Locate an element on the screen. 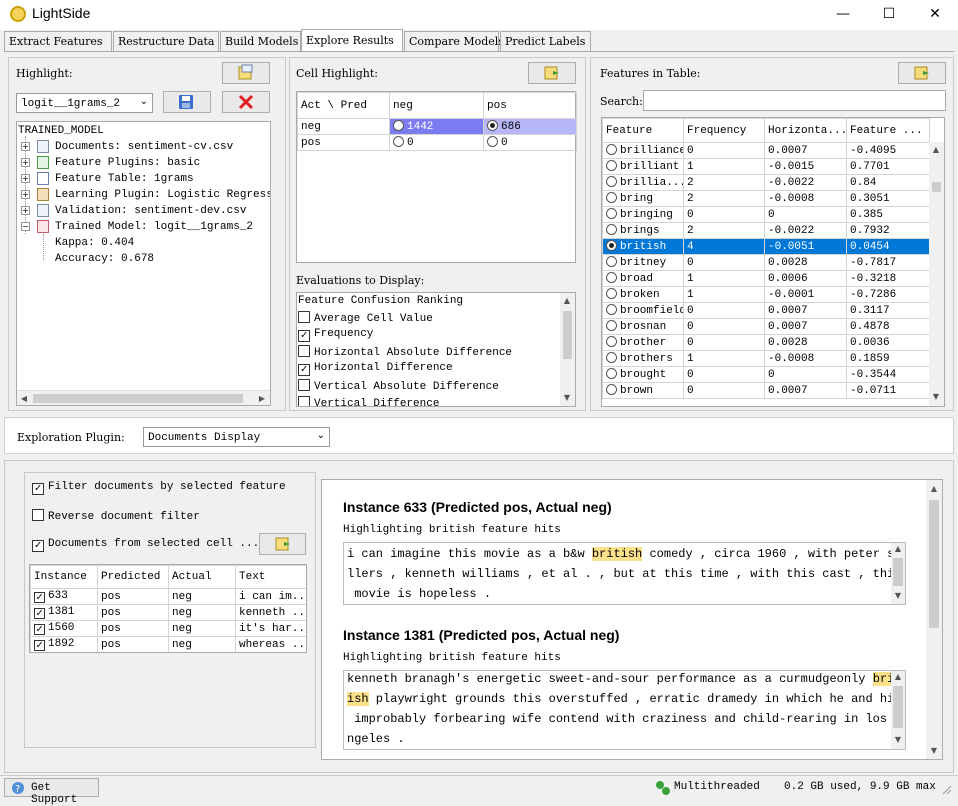 Image resolution: width=958 pixels, height=806 pixels. tree-validation: Validation: sentiment-dev.csv is located at coordinates (150, 211).